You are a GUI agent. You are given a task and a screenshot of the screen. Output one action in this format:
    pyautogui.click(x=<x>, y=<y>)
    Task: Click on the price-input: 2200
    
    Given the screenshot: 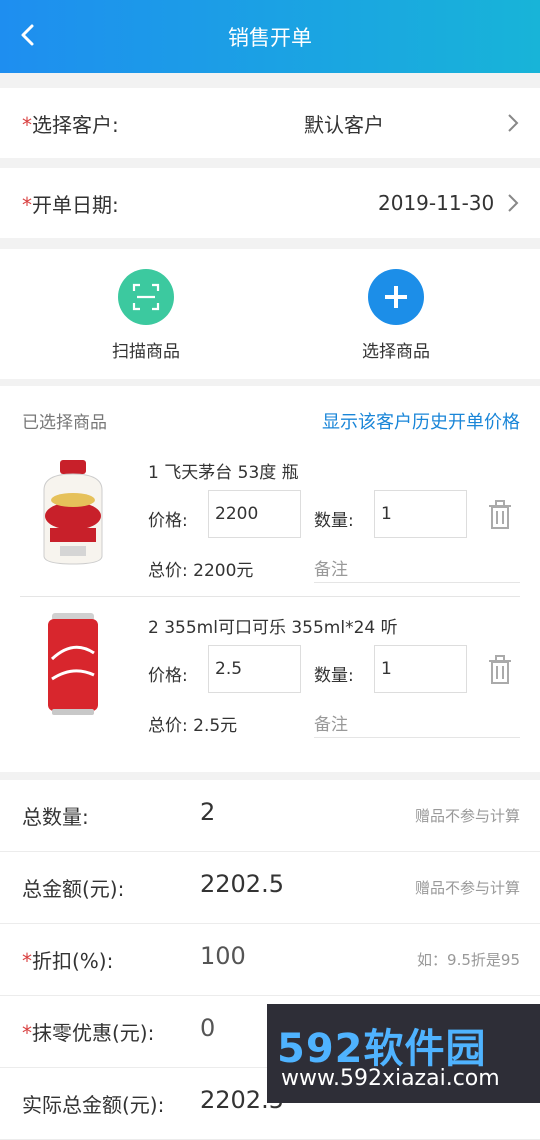 What is the action you would take?
    pyautogui.click(x=254, y=514)
    